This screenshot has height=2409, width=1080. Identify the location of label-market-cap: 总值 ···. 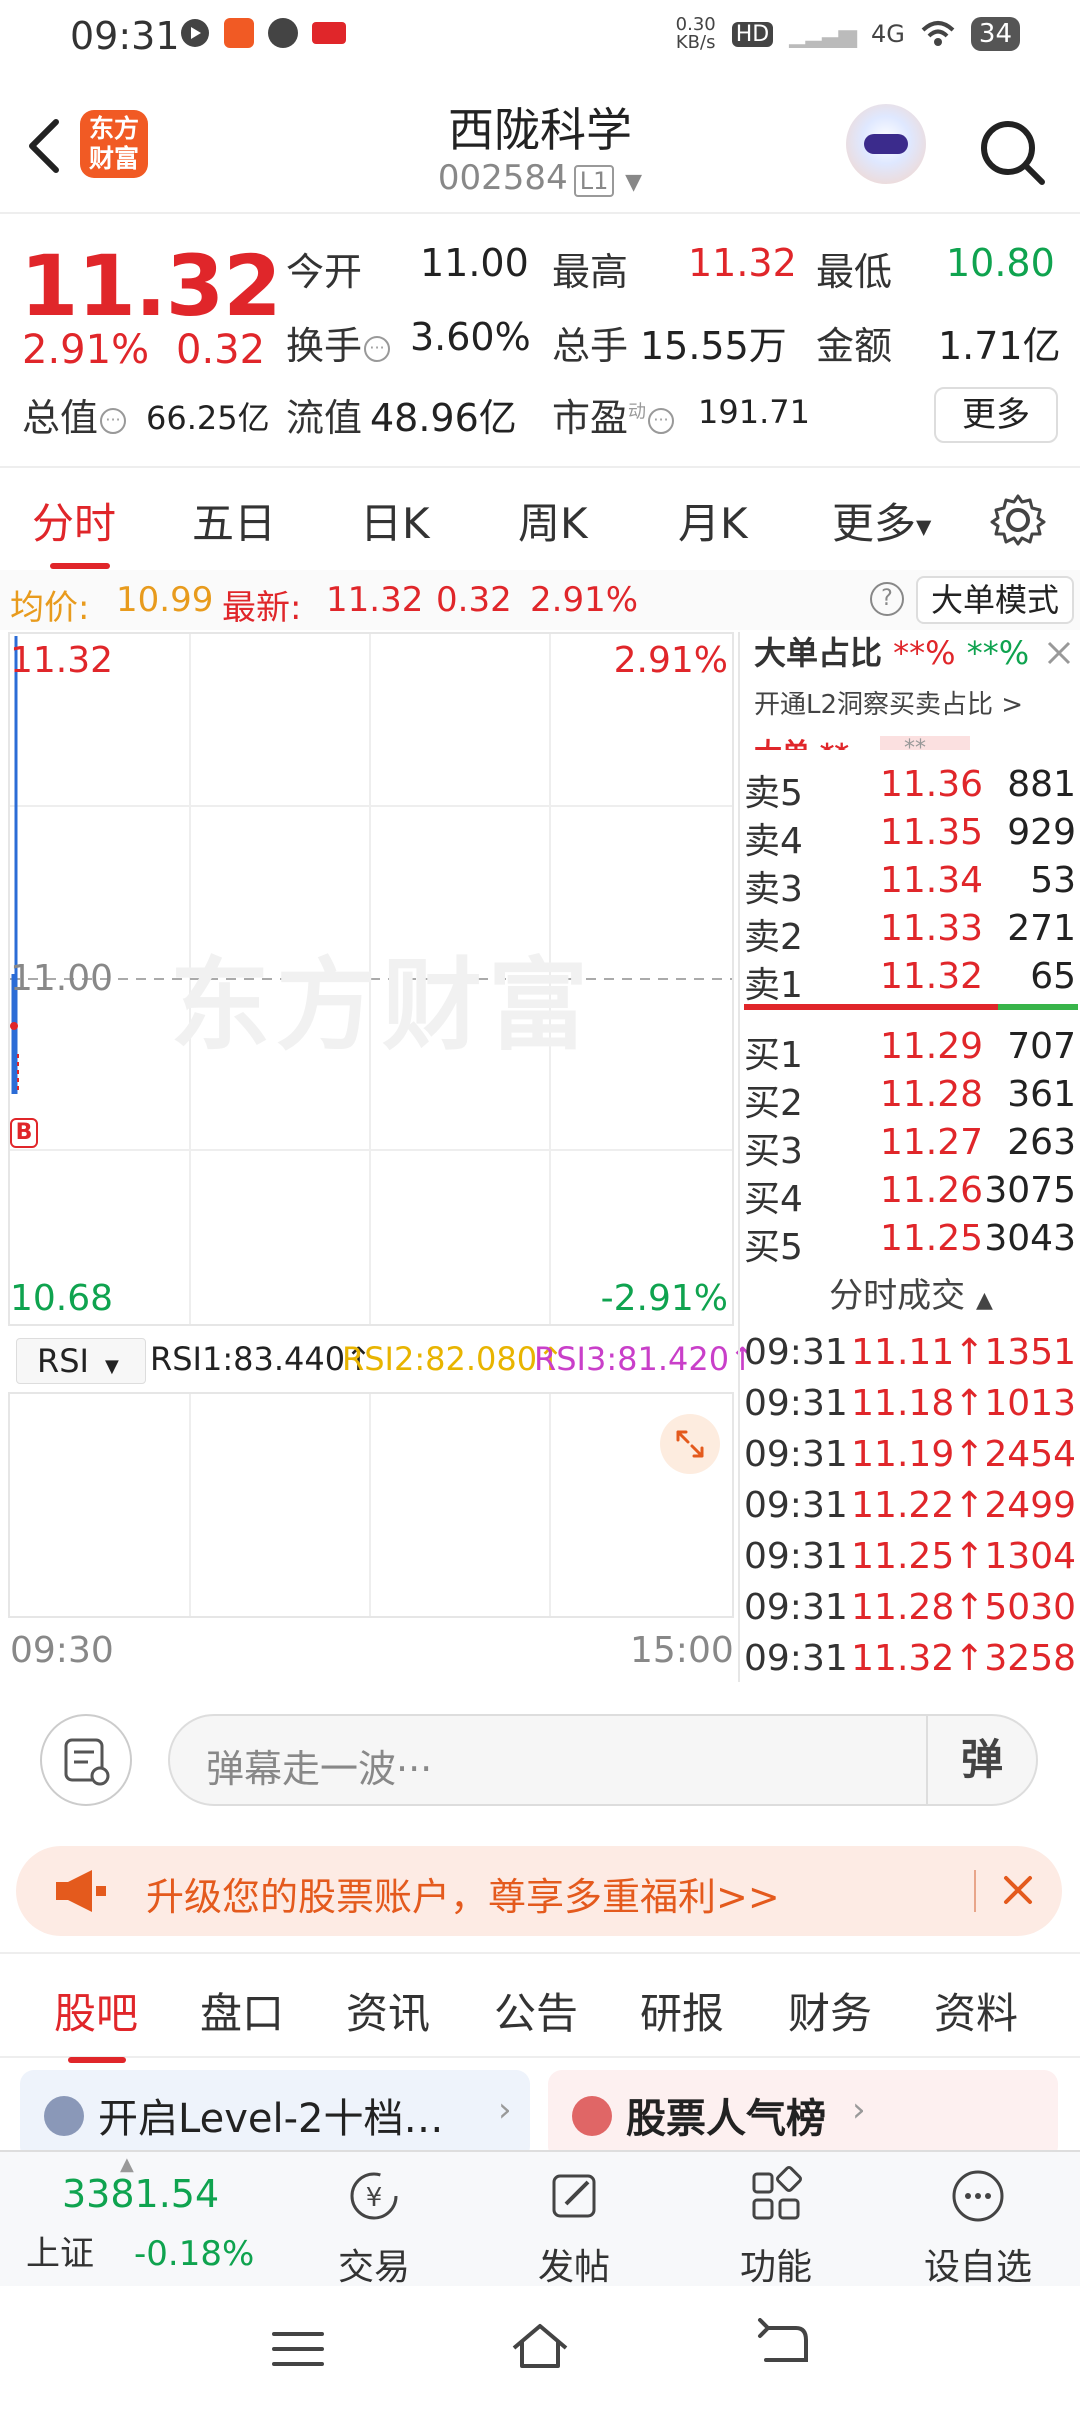
(74, 414).